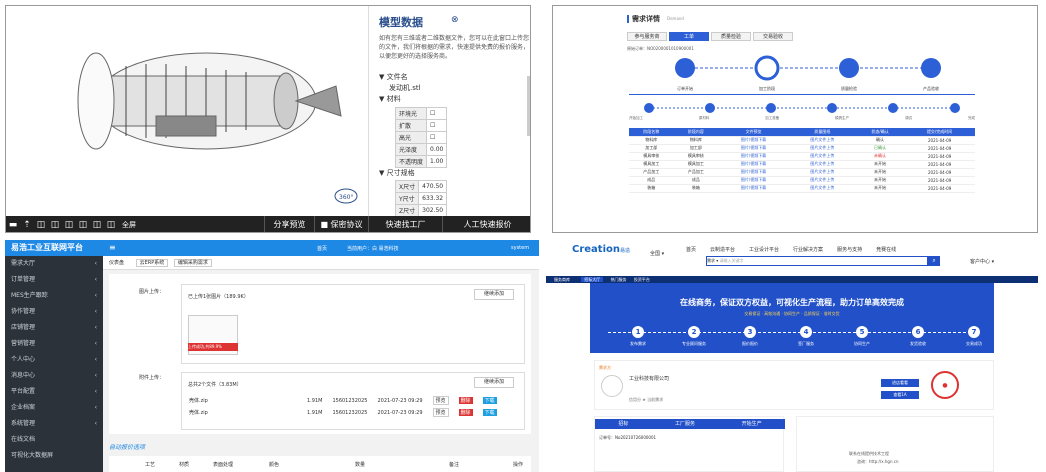 The width and height of the screenshot is (1046, 472). I want to click on main-nav: 首页 云制造平台 工业设计平台 行业解决方案 服务与支持 竞赛在线, so click(791, 249).